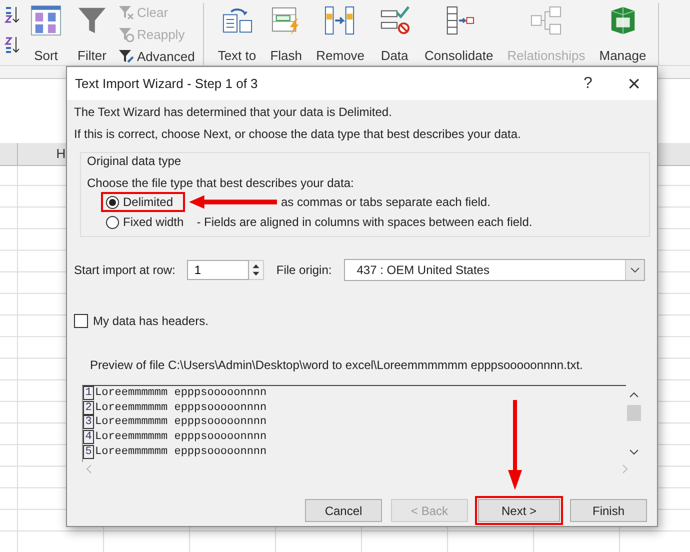 This screenshot has width=690, height=552. I want to click on ribbon-button: Text to, so click(237, 34).